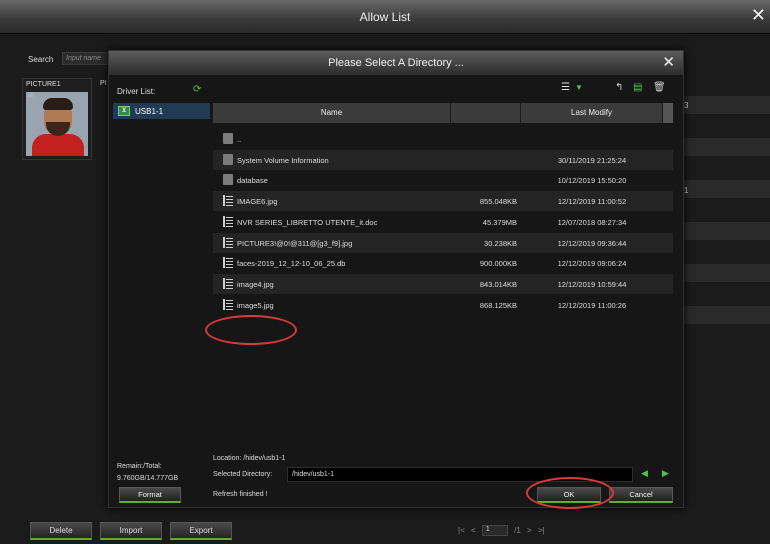 Image resolution: width=770 pixels, height=544 pixels. I want to click on search-input: Input name, so click(87, 58).